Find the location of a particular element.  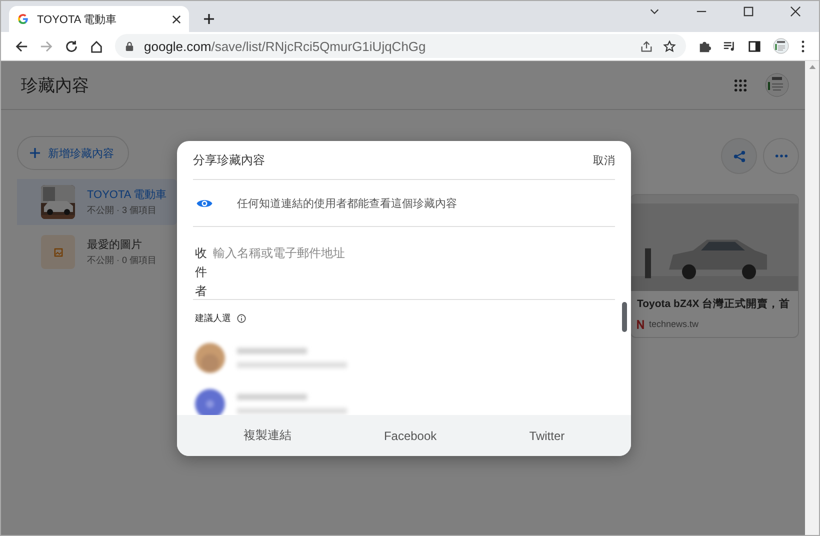

info-icon is located at coordinates (241, 318).